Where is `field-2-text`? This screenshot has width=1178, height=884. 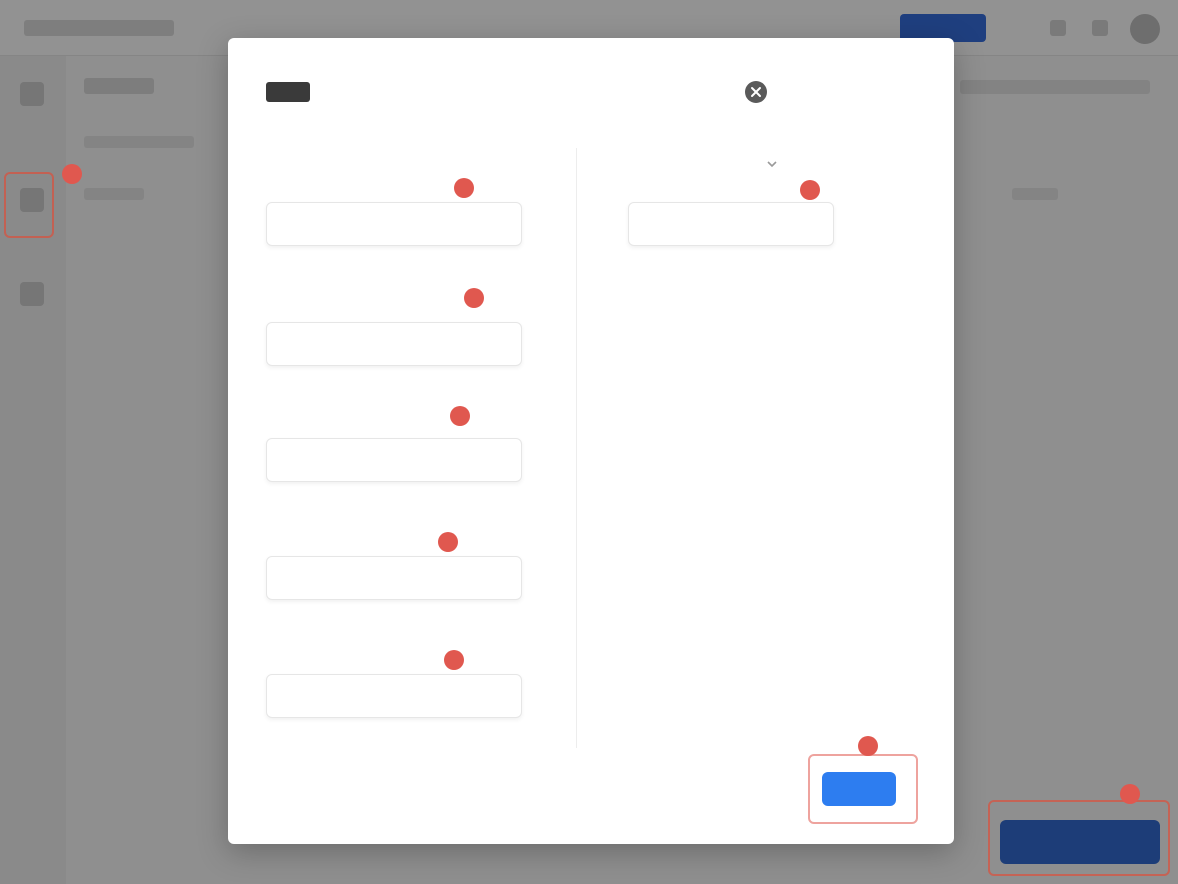
field-2-text is located at coordinates (394, 344).